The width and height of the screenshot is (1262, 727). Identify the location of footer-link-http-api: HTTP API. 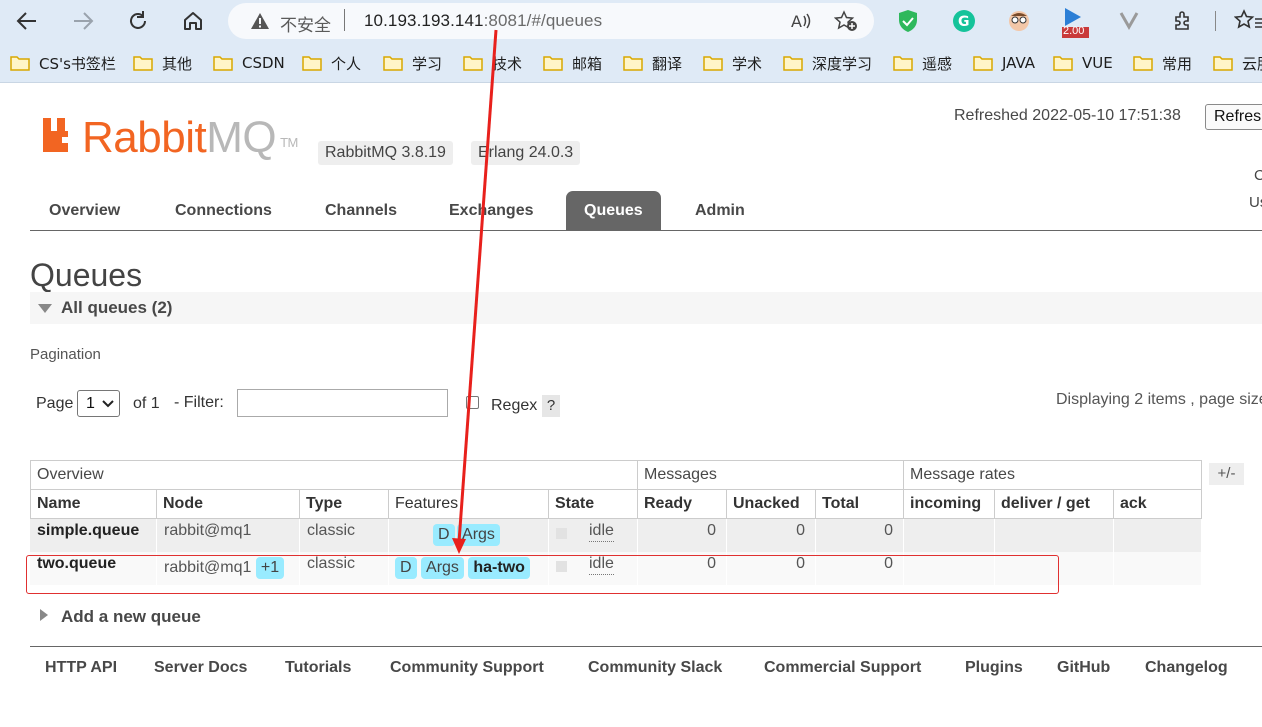
(81, 668).